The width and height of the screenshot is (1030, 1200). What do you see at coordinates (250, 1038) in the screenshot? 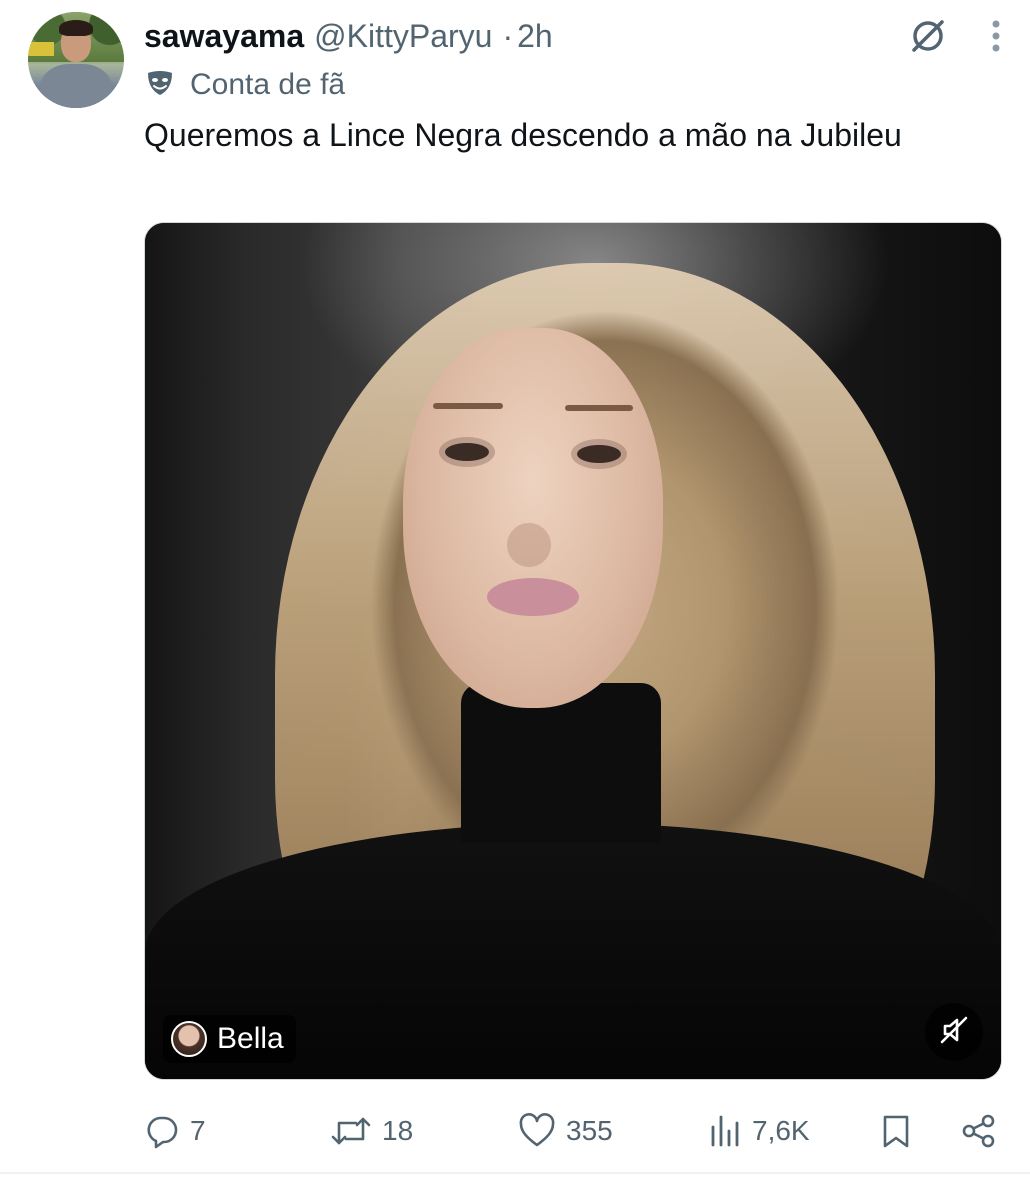
I see `badge-name: Bella` at bounding box center [250, 1038].